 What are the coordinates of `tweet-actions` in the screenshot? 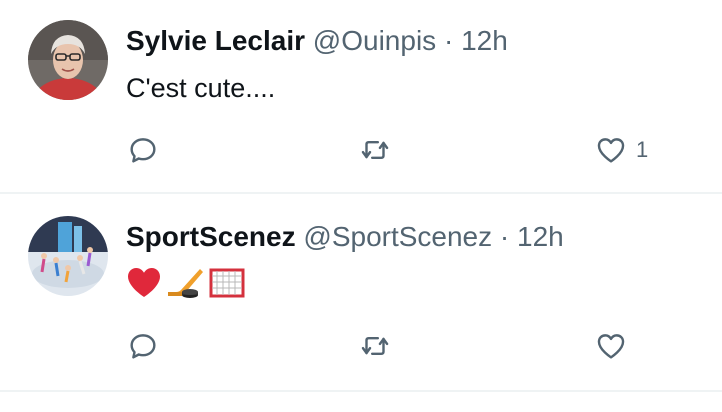 It's located at (361, 346).